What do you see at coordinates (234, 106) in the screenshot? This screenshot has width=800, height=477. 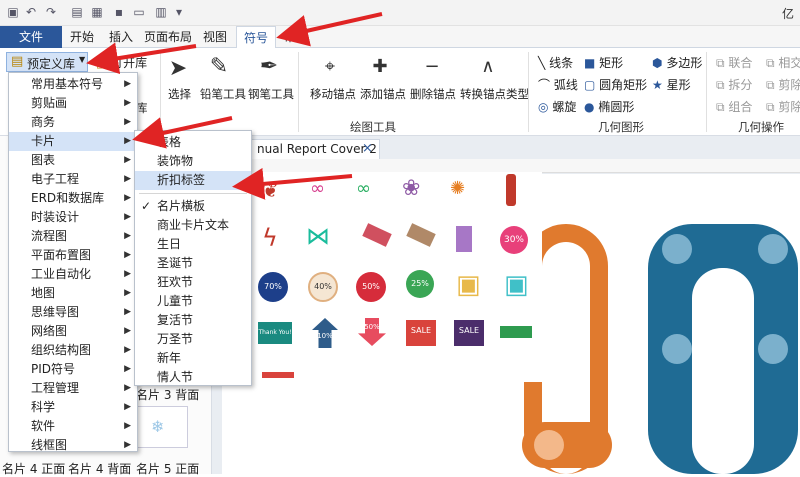 I see `annotation-arrows` at bounding box center [234, 106].